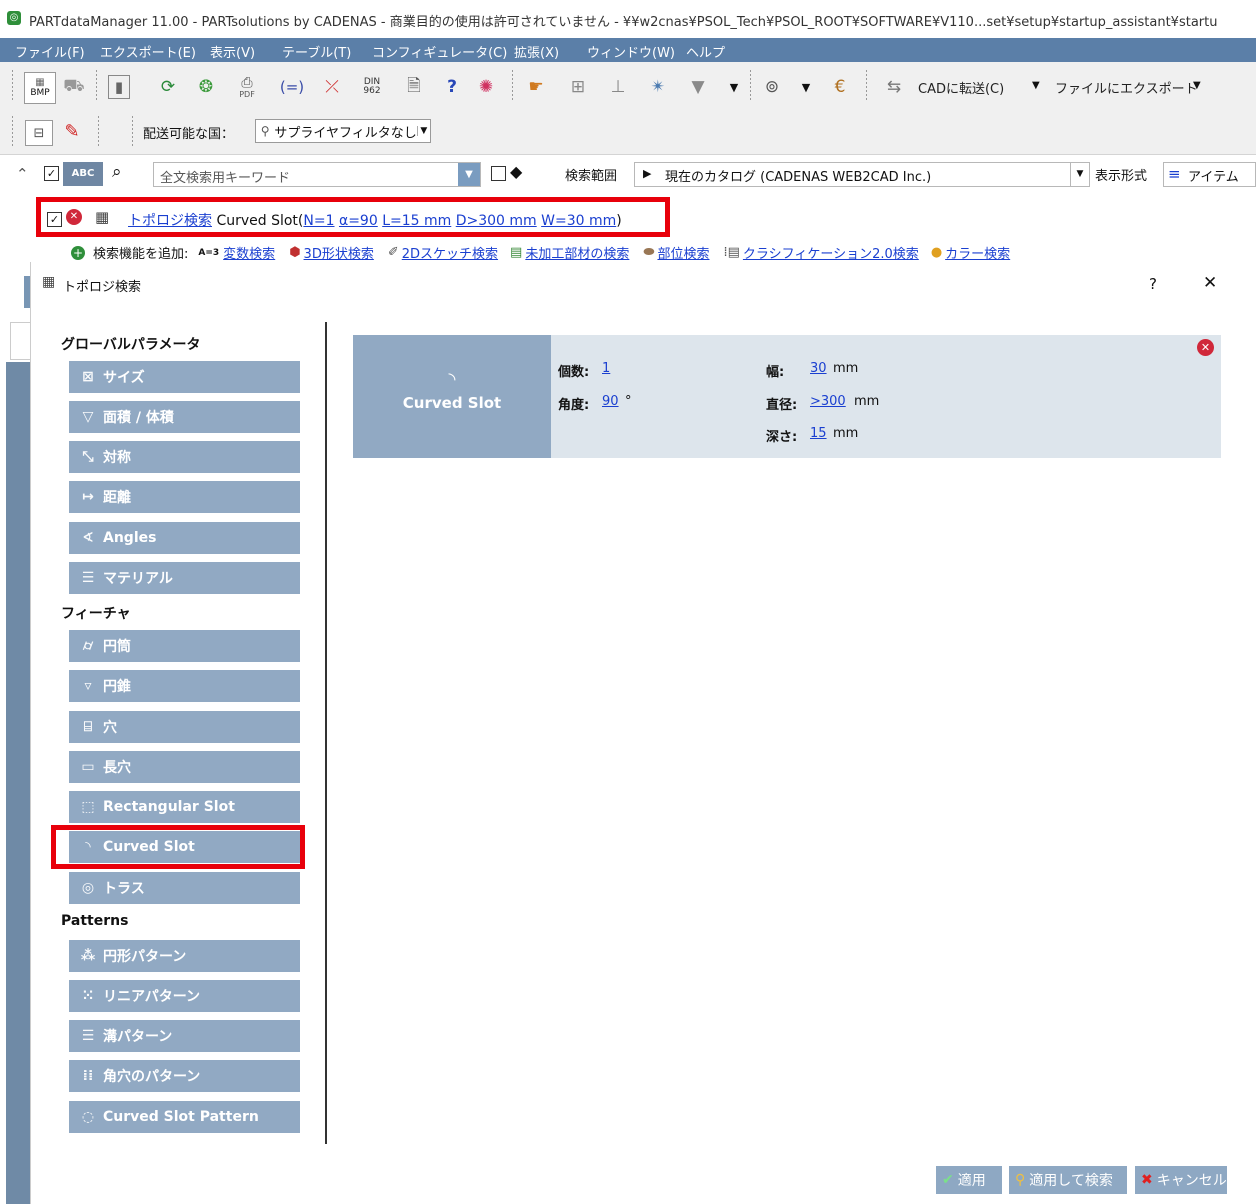 This screenshot has width=1256, height=1204. What do you see at coordinates (22, 174) in the screenshot?
I see `collapse-up-icon: ⌃` at bounding box center [22, 174].